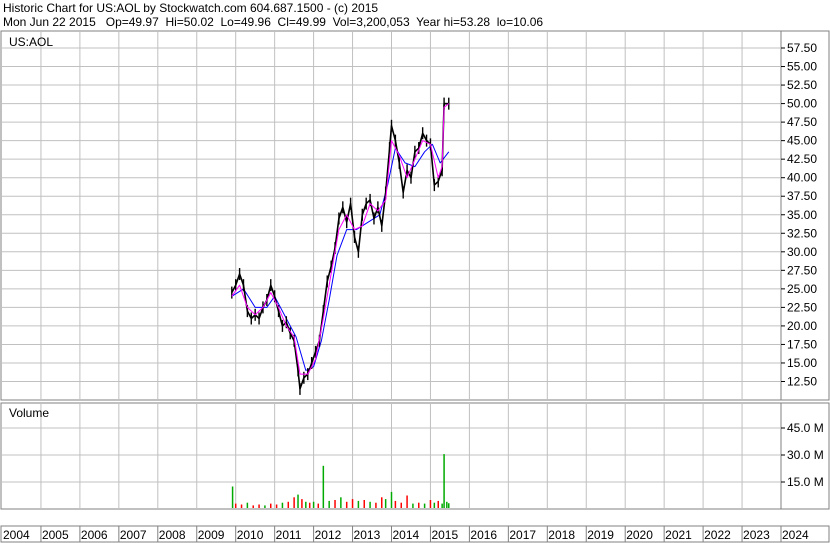  What do you see at coordinates (802, 48) in the screenshot?
I see `price-tick-label: 57.50` at bounding box center [802, 48].